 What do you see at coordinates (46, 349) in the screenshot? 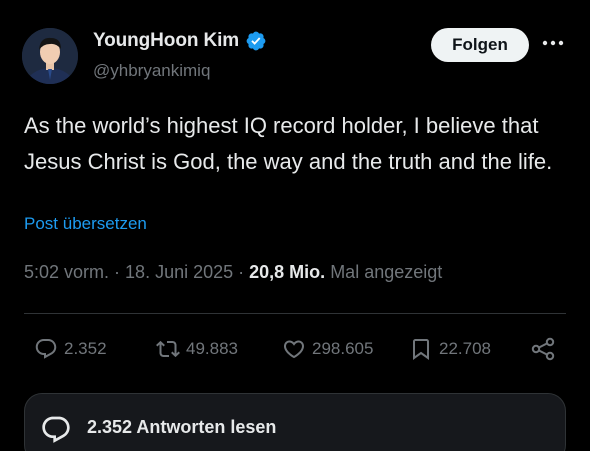
I see `reply-icon` at bounding box center [46, 349].